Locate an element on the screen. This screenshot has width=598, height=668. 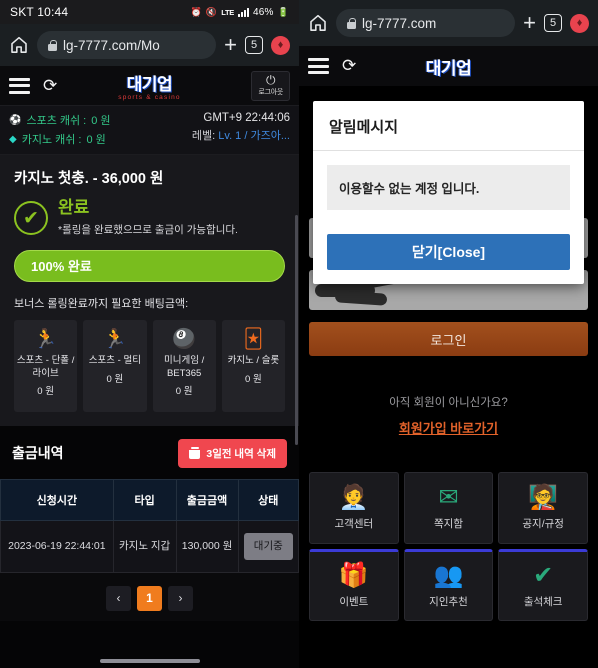
cell-state: 대기중 is located at coordinates (268, 546).